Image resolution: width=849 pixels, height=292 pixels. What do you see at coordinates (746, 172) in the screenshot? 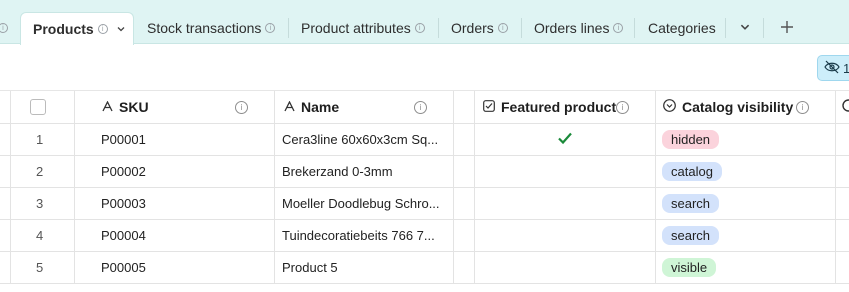
I see `cell-visibility: catalog` at bounding box center [746, 172].